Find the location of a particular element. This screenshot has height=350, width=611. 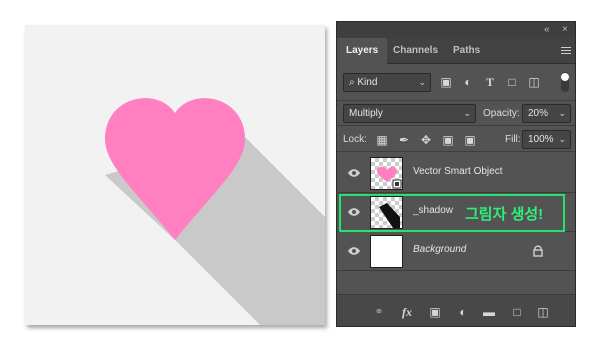

fill-value: 100% is located at coordinates (541, 139).